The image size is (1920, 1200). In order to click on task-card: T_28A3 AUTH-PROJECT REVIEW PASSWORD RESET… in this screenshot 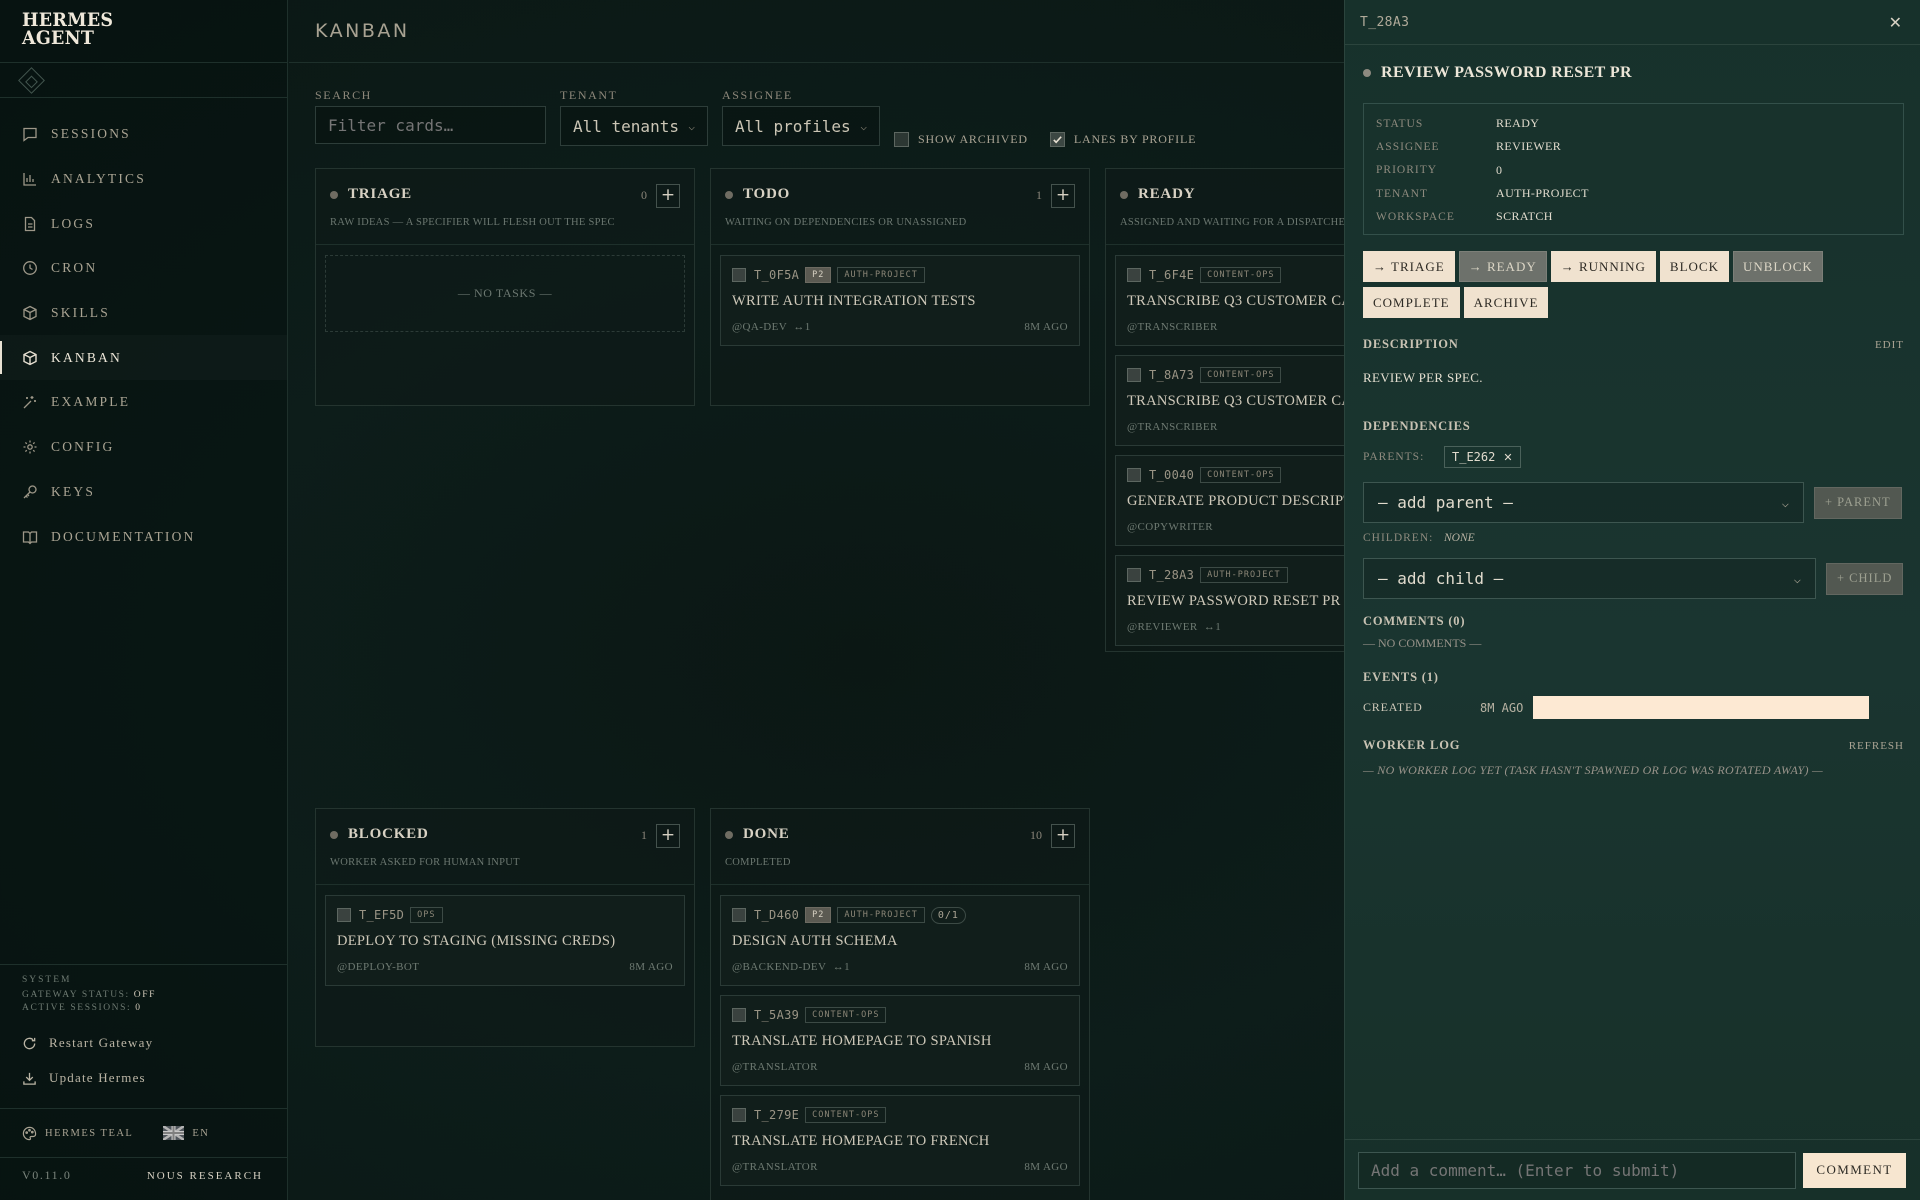, I will do `click(1230, 600)`.